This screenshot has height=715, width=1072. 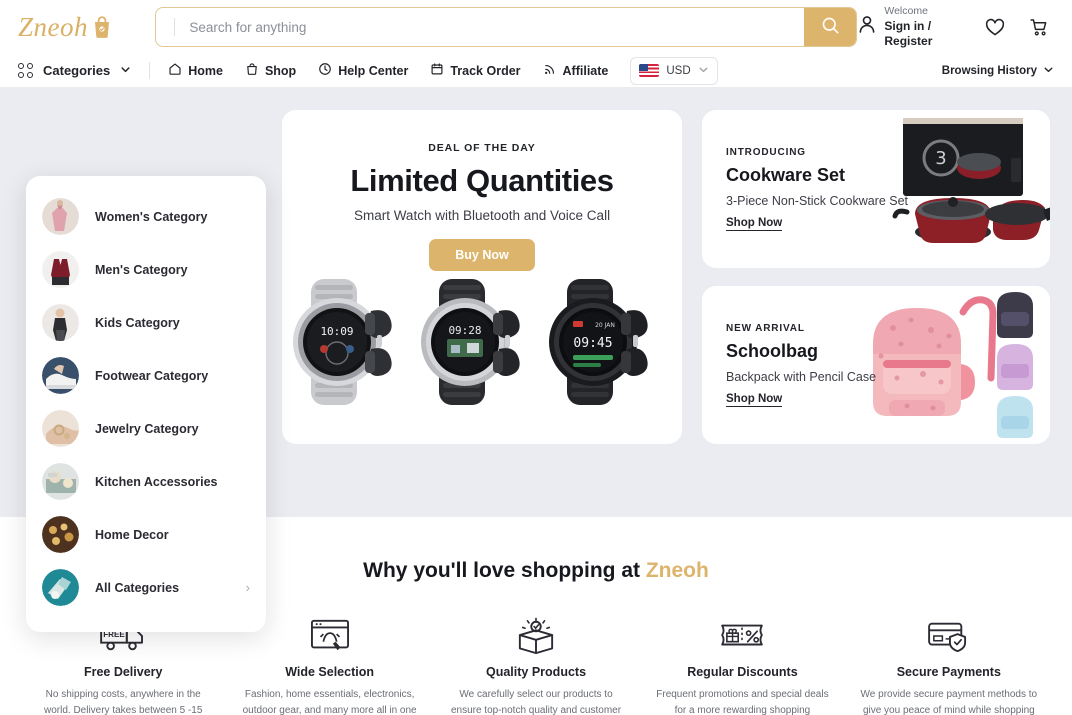 I want to click on help-circle-icon, so click(x=325, y=70).